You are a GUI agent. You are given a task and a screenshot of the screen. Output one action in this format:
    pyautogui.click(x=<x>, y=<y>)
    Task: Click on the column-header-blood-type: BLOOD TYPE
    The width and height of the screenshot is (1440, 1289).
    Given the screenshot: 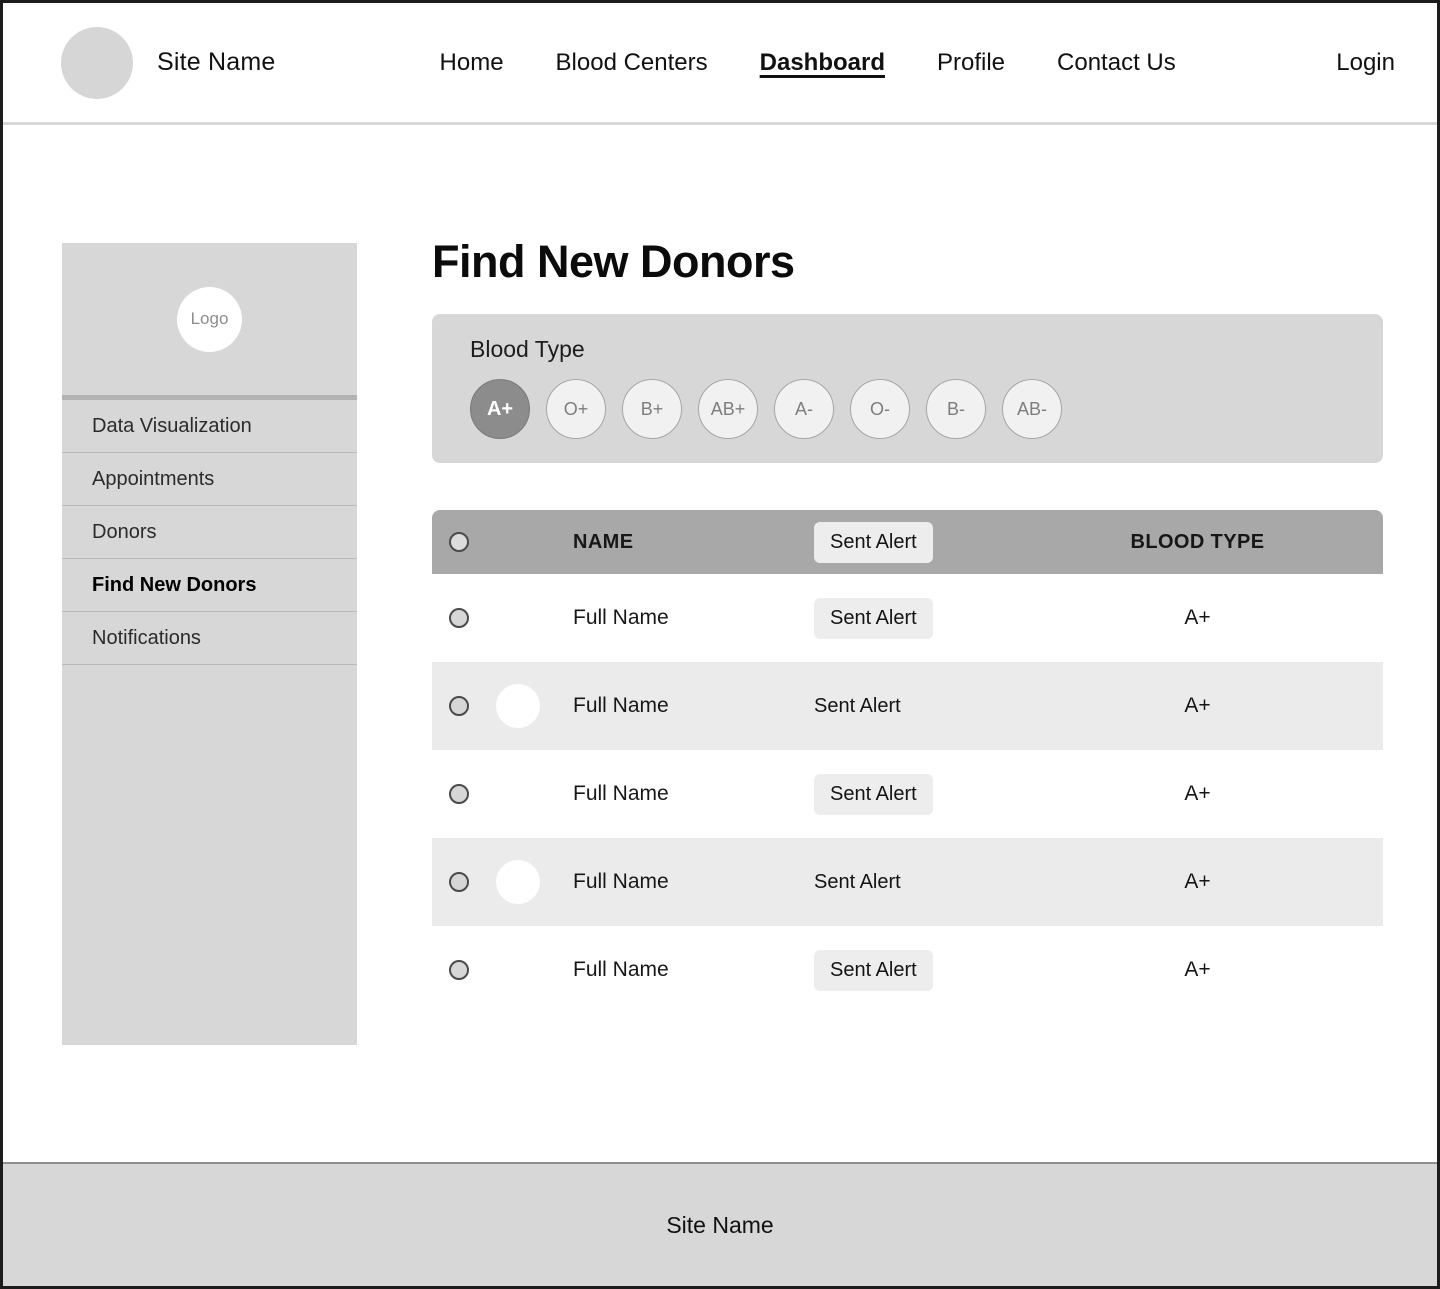 What is the action you would take?
    pyautogui.click(x=1197, y=541)
    